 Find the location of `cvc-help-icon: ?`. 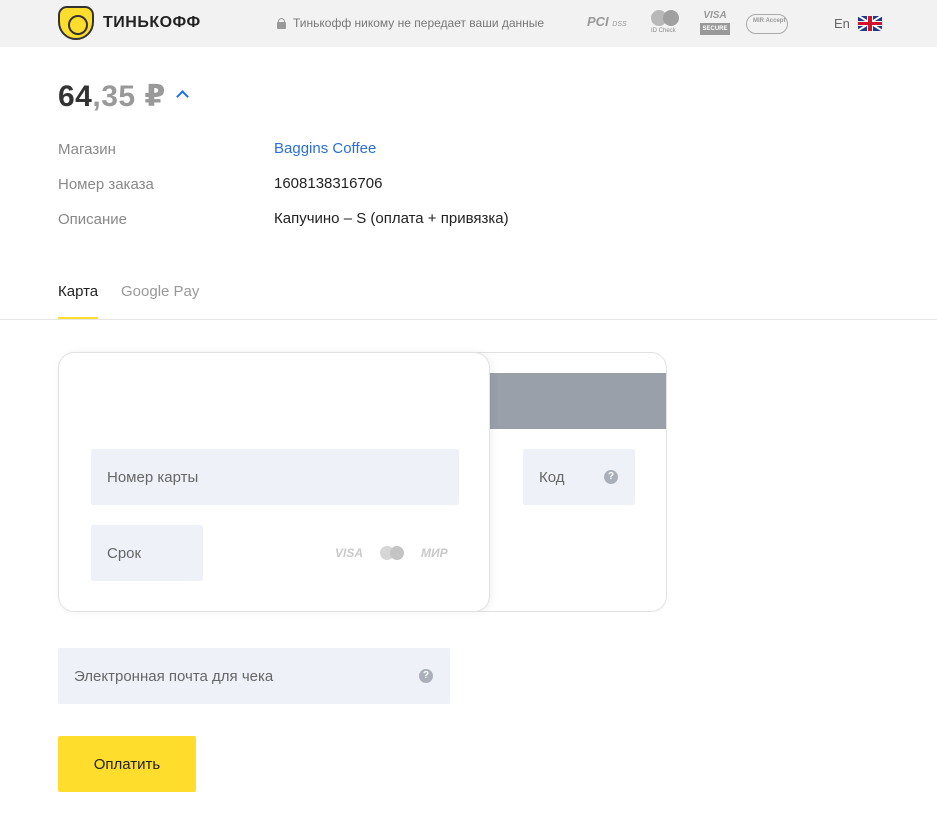

cvc-help-icon: ? is located at coordinates (611, 477).